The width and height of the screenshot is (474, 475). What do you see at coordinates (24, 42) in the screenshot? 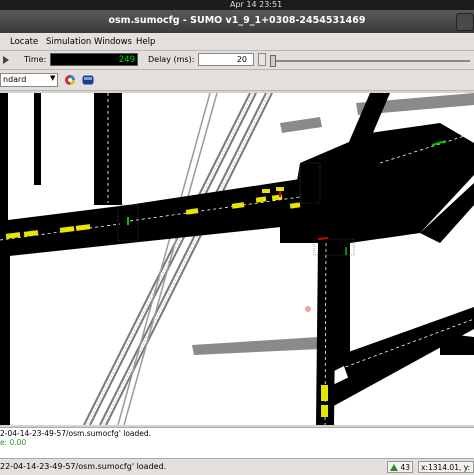
I see `menu-locate: Locate` at bounding box center [24, 42].